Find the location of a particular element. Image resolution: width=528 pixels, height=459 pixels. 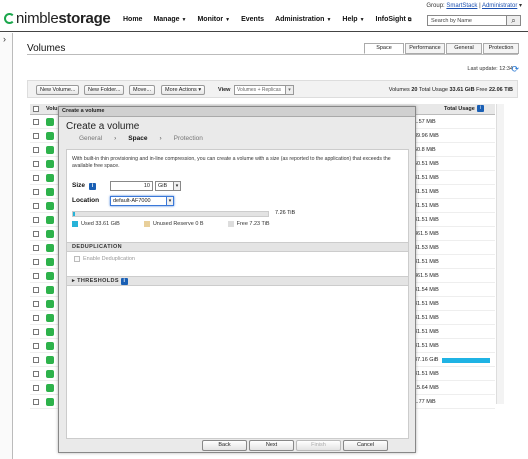

more-actions-button: More Actions ▾ is located at coordinates (183, 90).